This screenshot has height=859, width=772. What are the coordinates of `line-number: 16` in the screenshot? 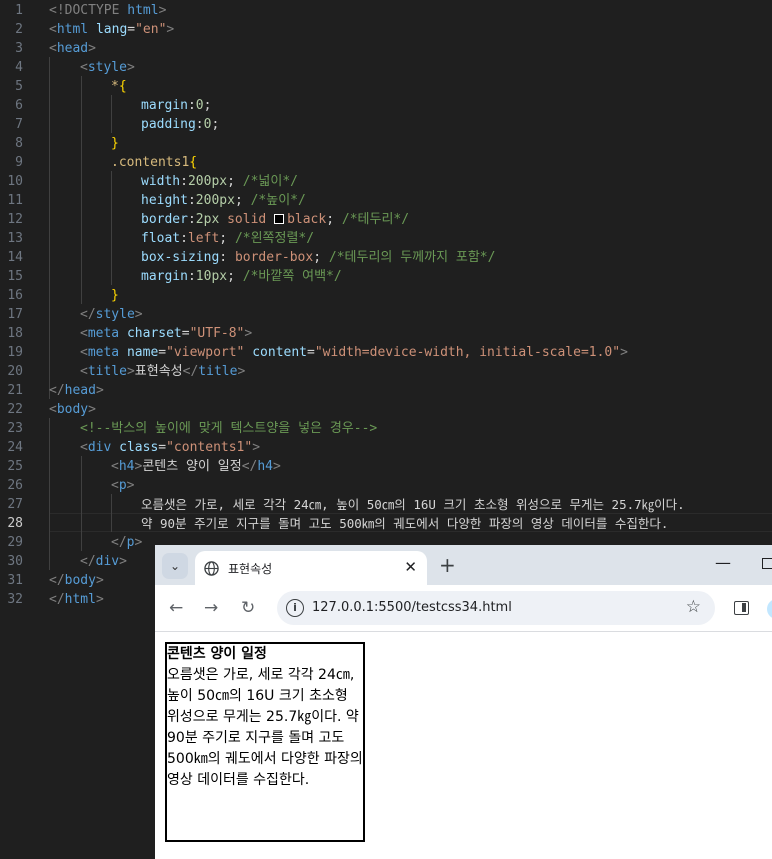 It's located at (15, 295).